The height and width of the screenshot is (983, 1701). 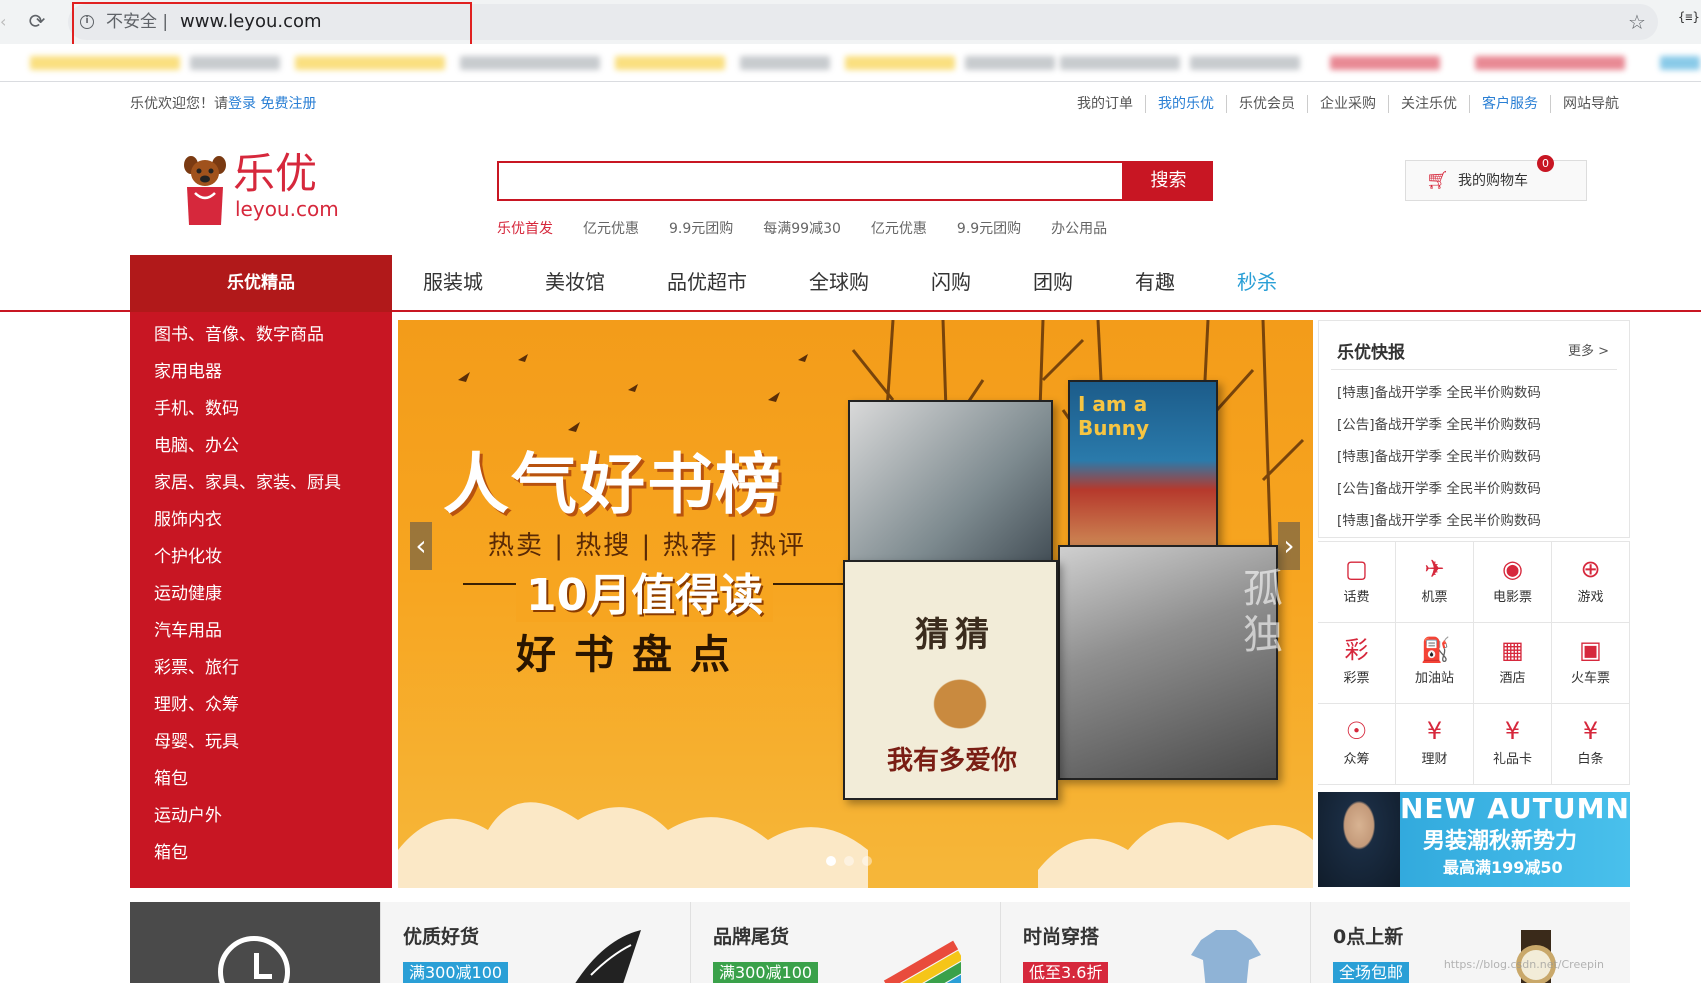 What do you see at coordinates (1513, 663) in the screenshot?
I see `service-hotel: ▦ 酒店` at bounding box center [1513, 663].